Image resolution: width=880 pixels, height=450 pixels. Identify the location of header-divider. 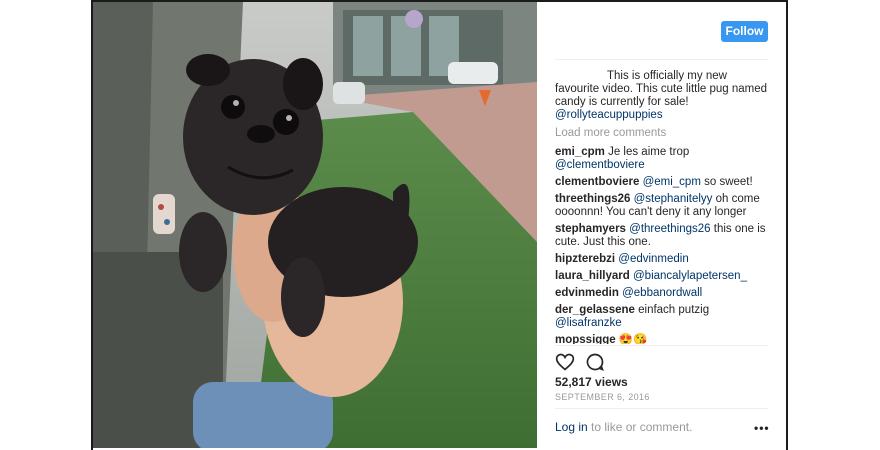
(661, 59).